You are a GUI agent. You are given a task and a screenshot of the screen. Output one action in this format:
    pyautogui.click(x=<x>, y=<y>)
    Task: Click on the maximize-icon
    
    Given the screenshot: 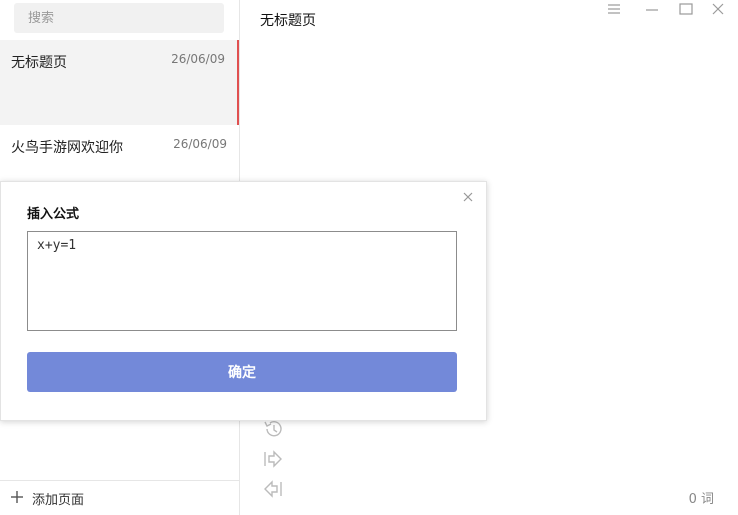 What is the action you would take?
    pyautogui.click(x=686, y=9)
    